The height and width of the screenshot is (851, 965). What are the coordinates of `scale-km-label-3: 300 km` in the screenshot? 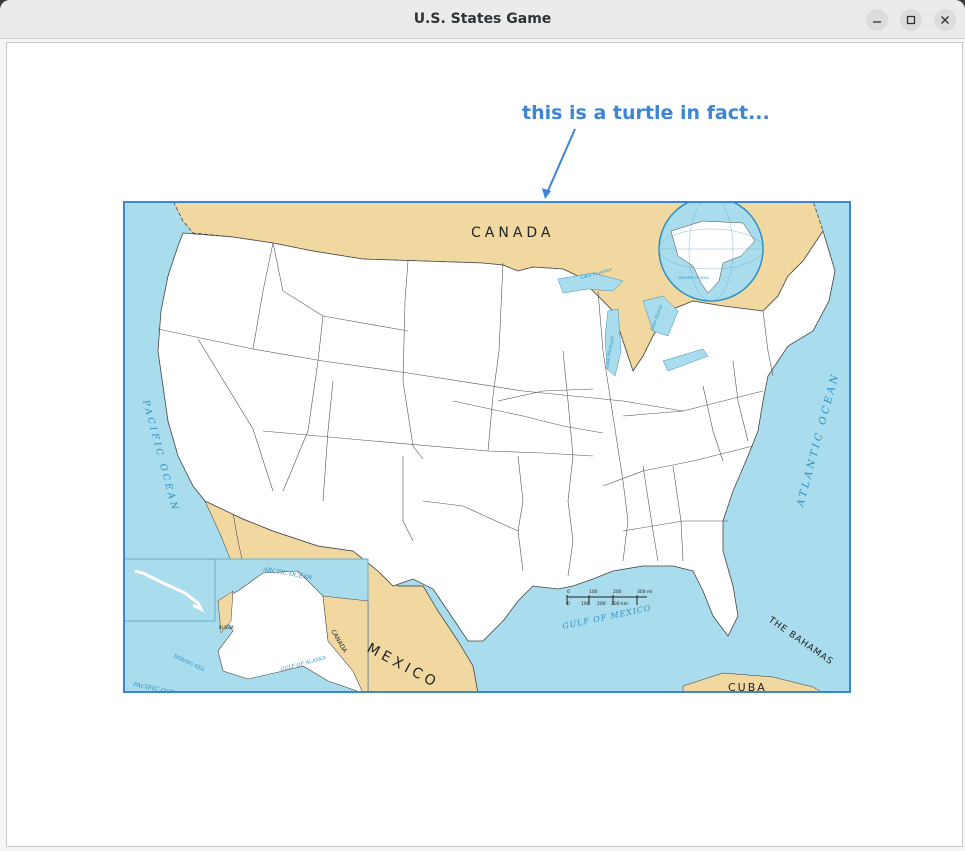 It's located at (619, 604).